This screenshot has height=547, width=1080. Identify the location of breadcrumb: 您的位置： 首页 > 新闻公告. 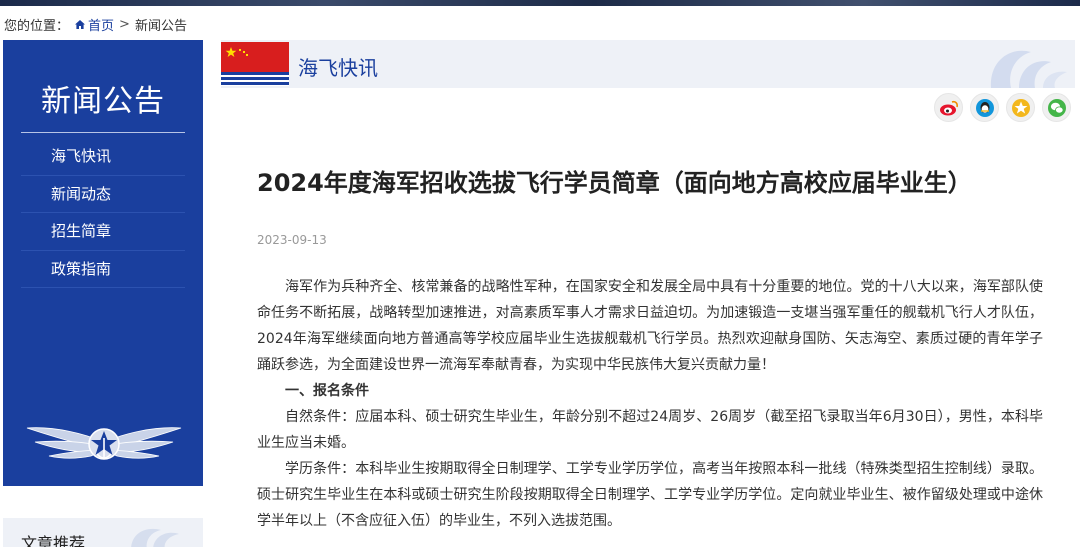
(95, 24).